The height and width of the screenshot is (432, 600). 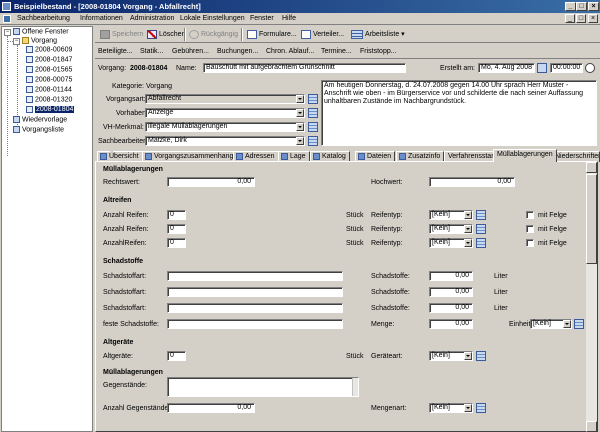 What do you see at coordinates (49, 70) in the screenshot?
I see `tree-item: 2008-01565` at bounding box center [49, 70].